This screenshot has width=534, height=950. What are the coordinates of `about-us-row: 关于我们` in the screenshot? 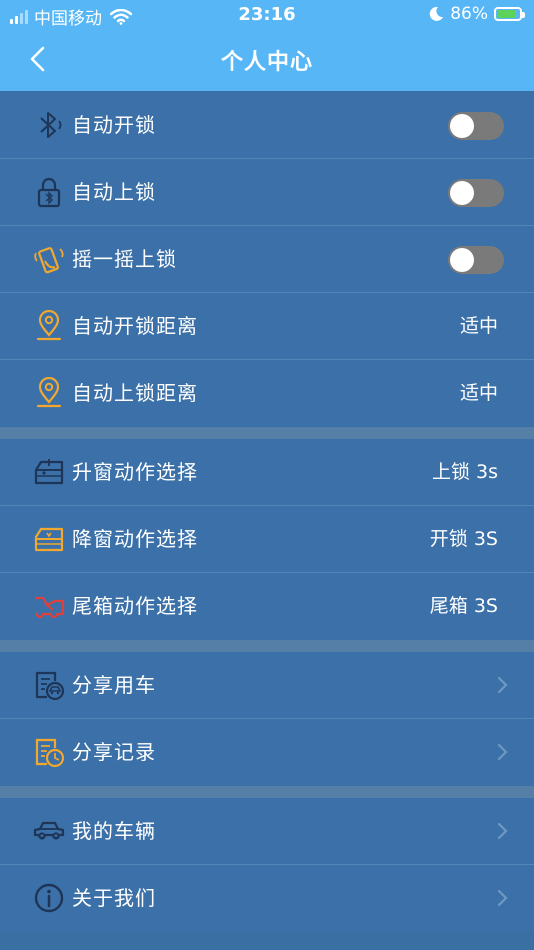 It's located at (267, 898).